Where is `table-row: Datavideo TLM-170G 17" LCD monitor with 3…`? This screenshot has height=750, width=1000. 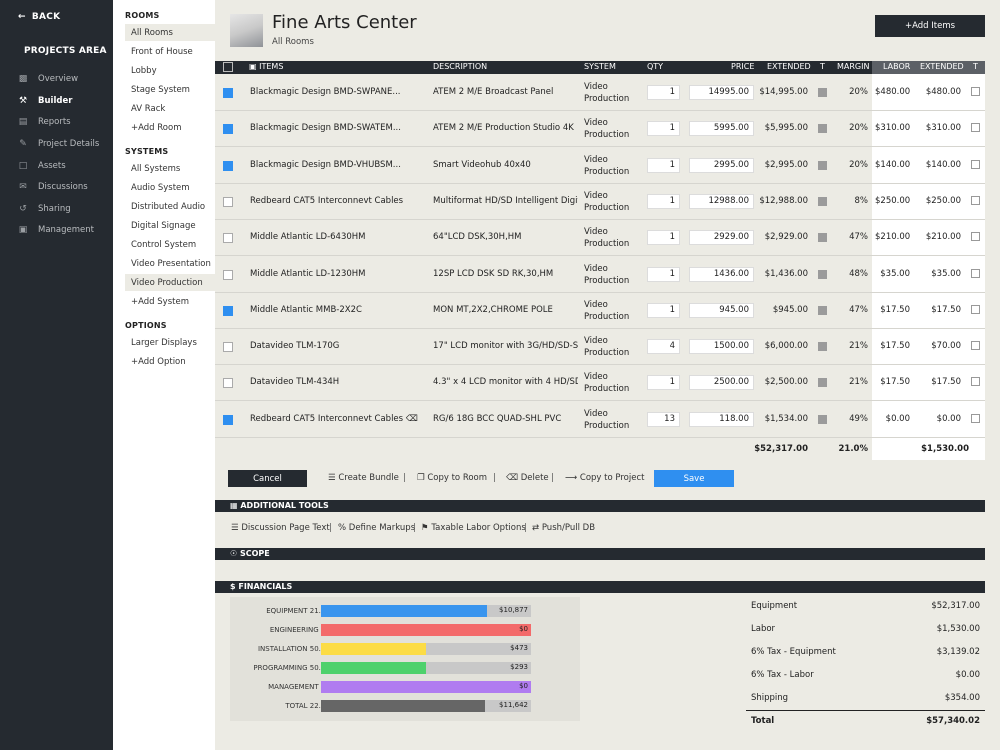 table-row: Datavideo TLM-170G 17" LCD monitor with 3… is located at coordinates (600, 347).